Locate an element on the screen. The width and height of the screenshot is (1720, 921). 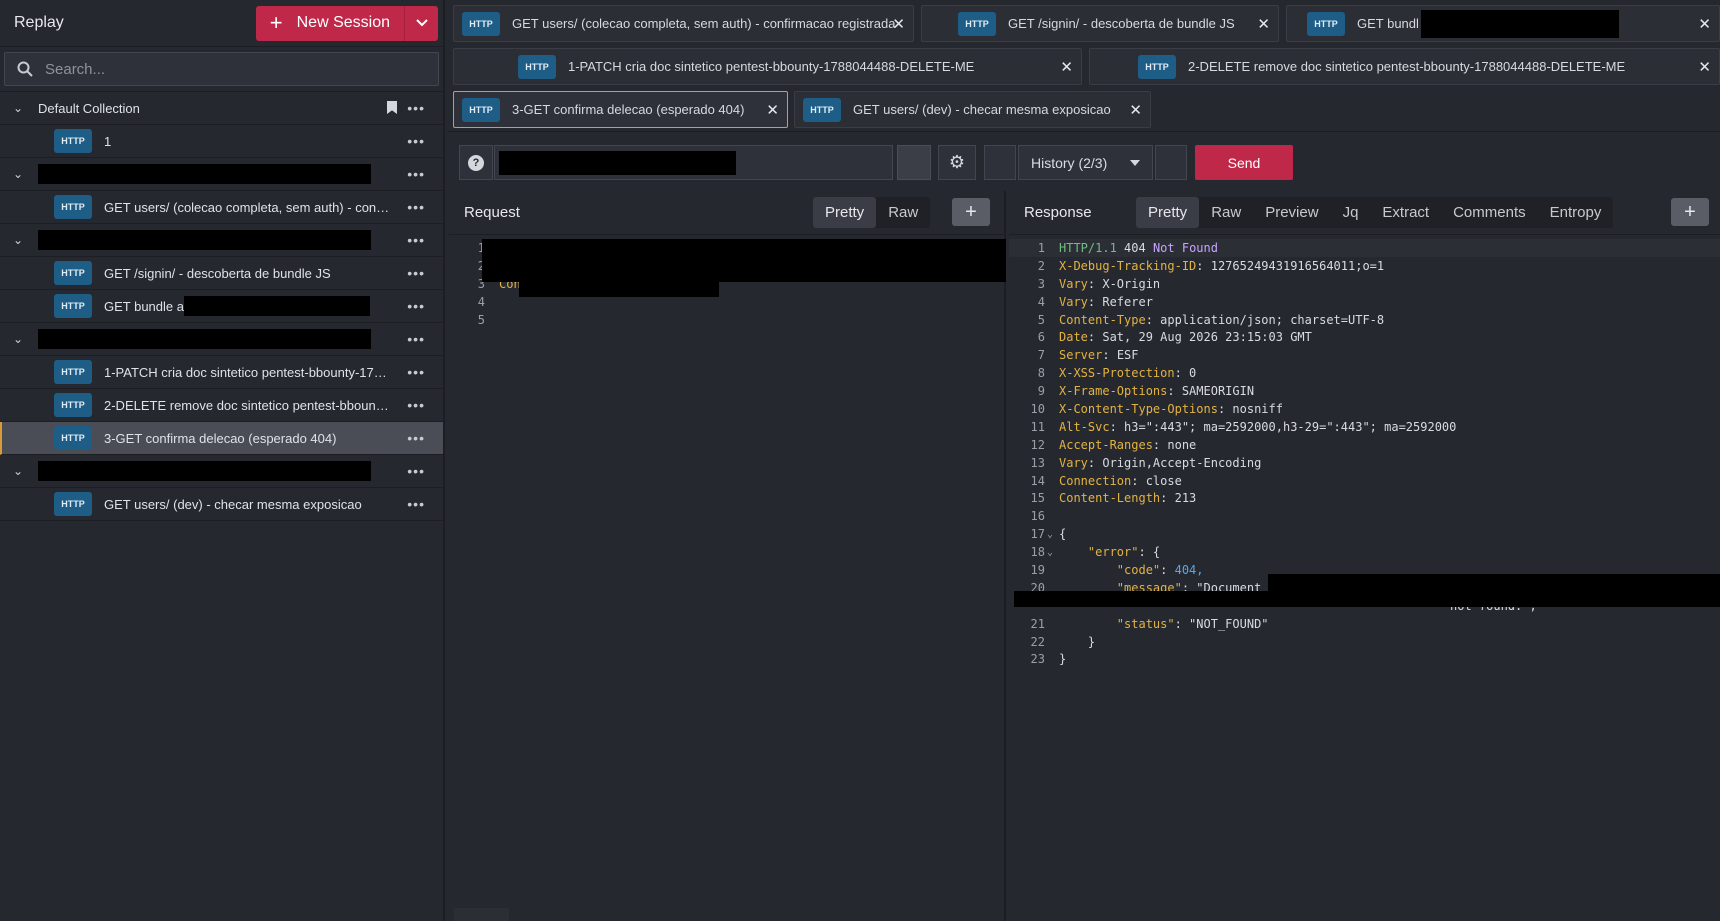
settings-button: ⚙ is located at coordinates (957, 162).